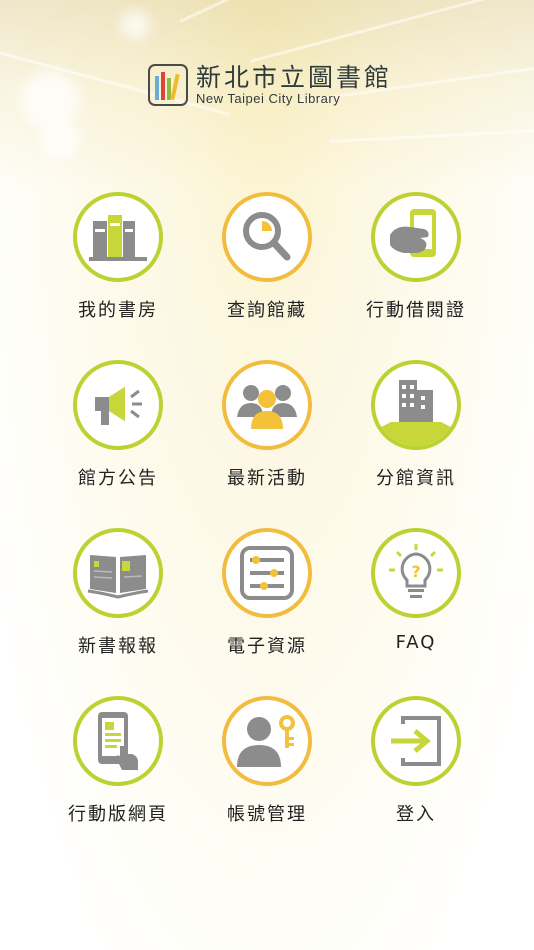 This screenshot has width=534, height=950. I want to click on menu-label-new-books: 新書報報, so click(118, 646).